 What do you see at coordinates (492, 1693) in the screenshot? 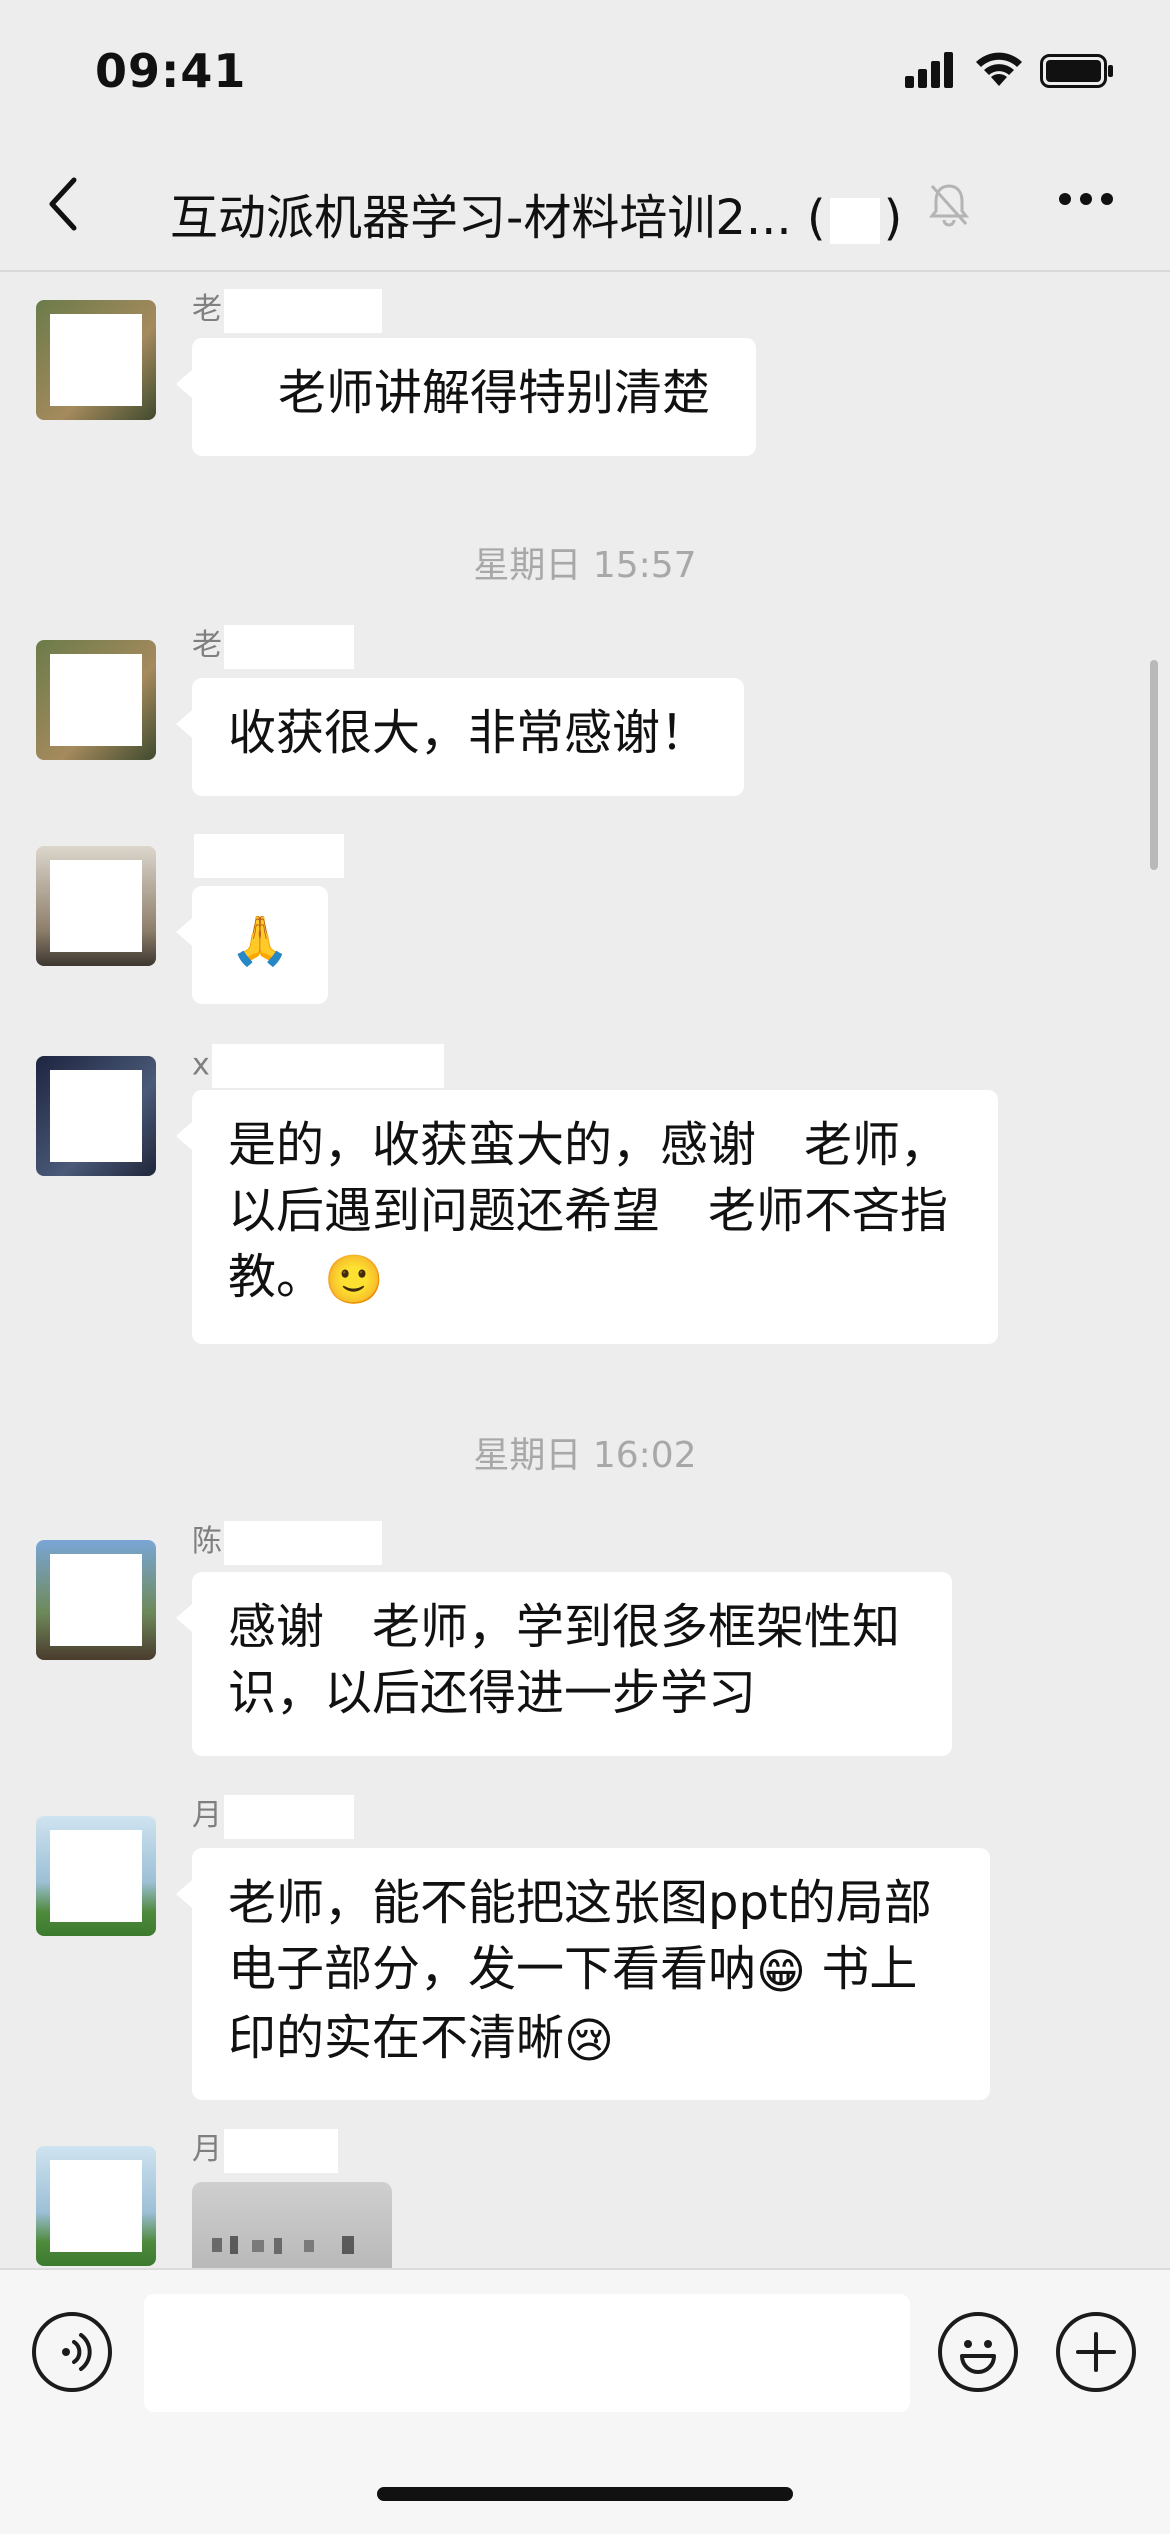
I see `message-line: 识，以后还得进一步学习` at bounding box center [492, 1693].